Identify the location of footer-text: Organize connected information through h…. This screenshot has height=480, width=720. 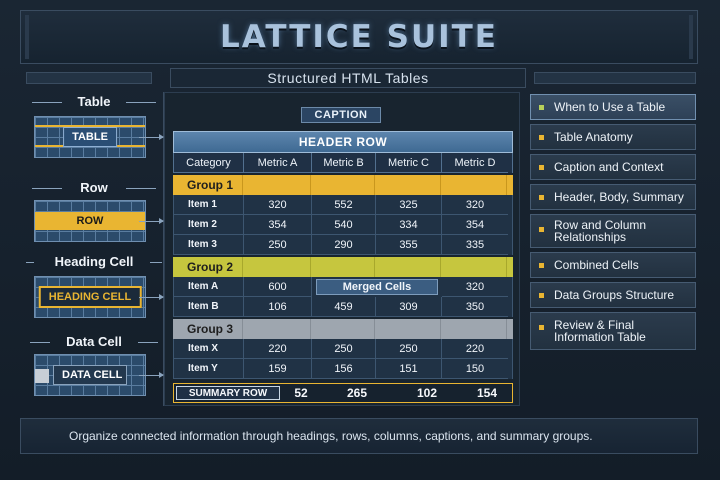
(331, 436).